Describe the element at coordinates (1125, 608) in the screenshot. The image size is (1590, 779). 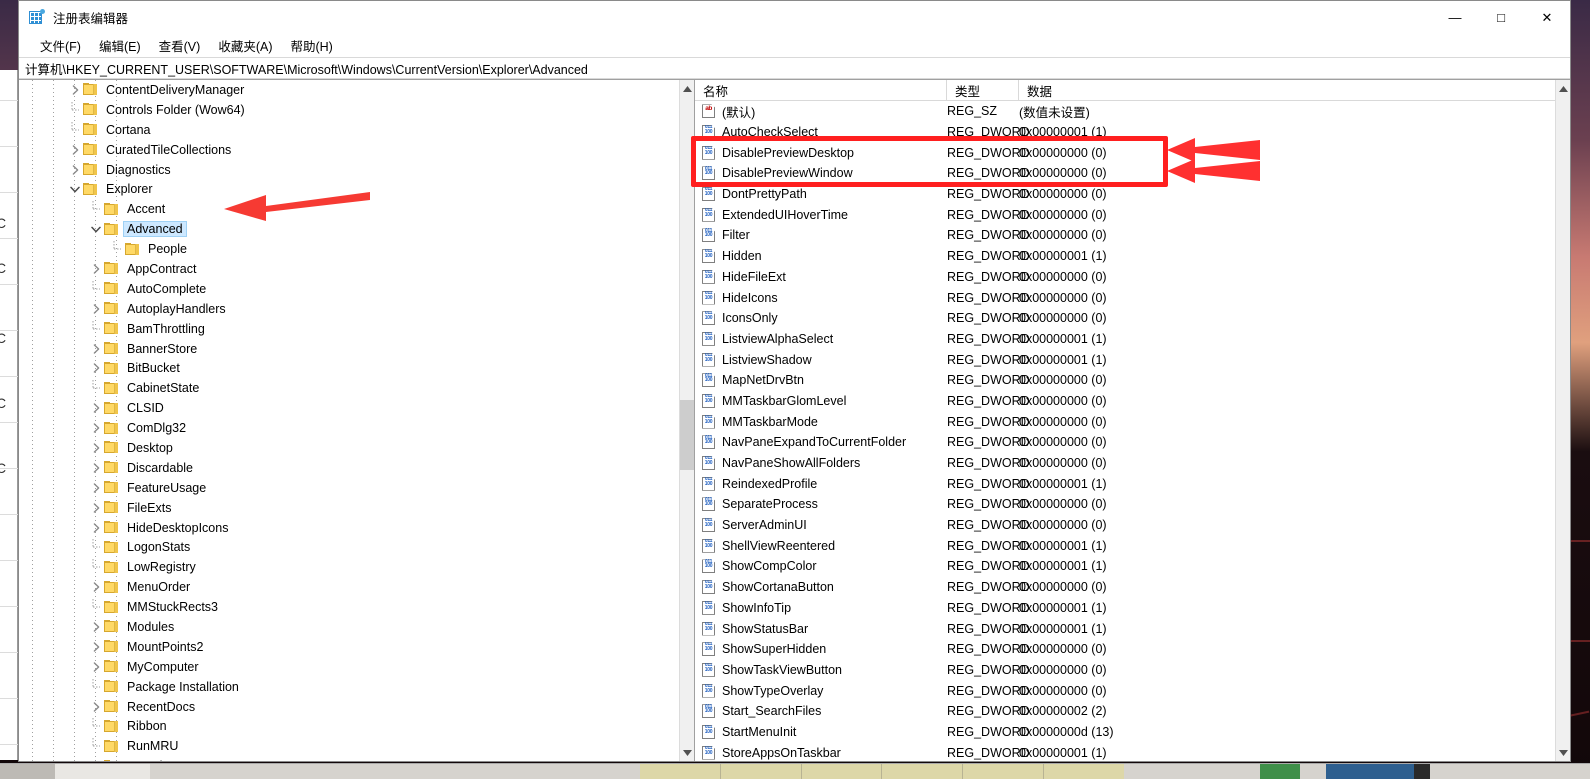
I see `table-row: 011 100 ShowInfoTip REG_DWORD 0x00000001 (1)` at that location.